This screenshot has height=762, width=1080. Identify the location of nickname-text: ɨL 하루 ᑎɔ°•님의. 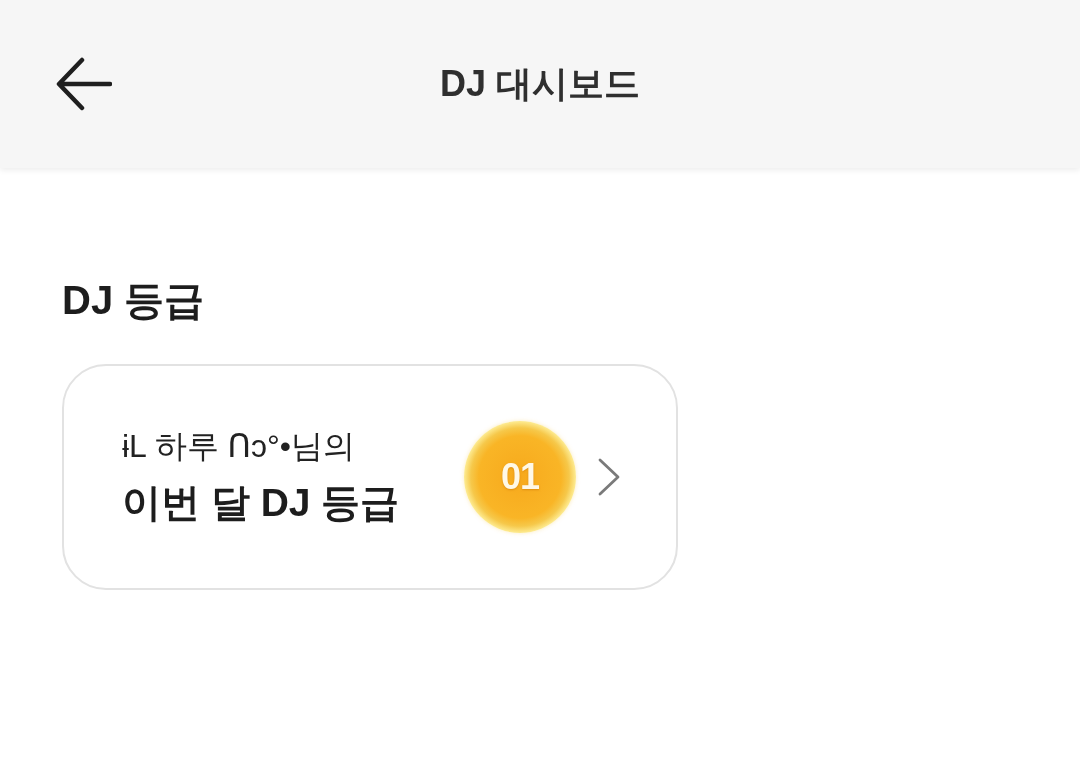
(238, 446).